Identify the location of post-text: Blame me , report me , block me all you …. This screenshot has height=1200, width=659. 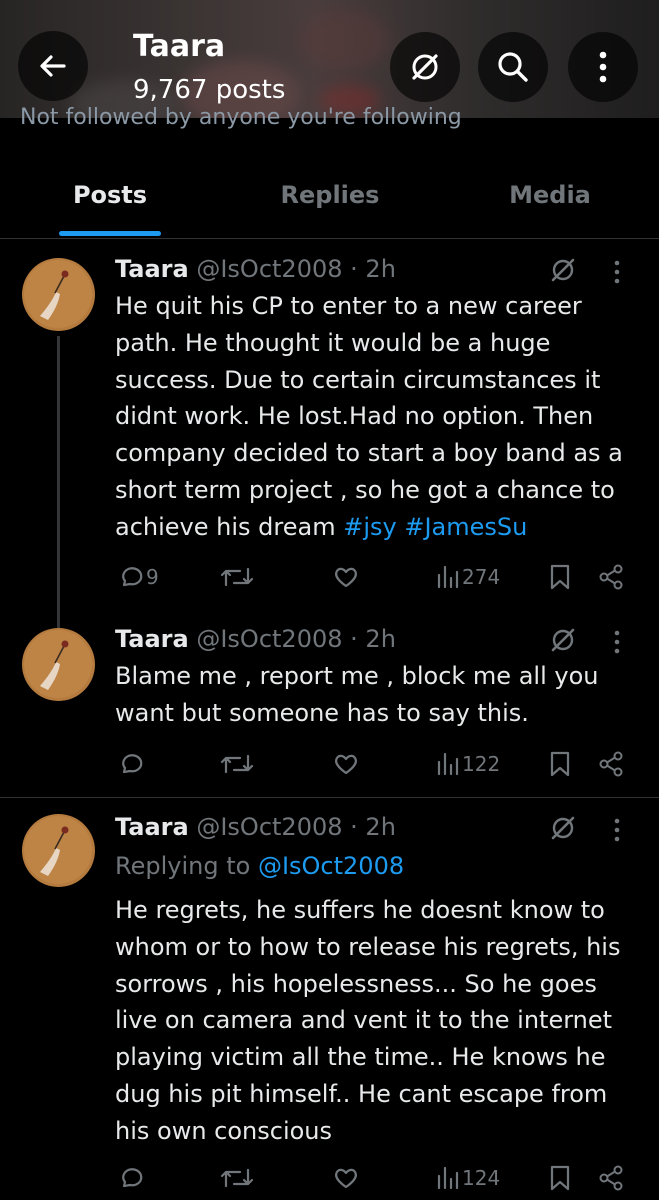
(357, 694).